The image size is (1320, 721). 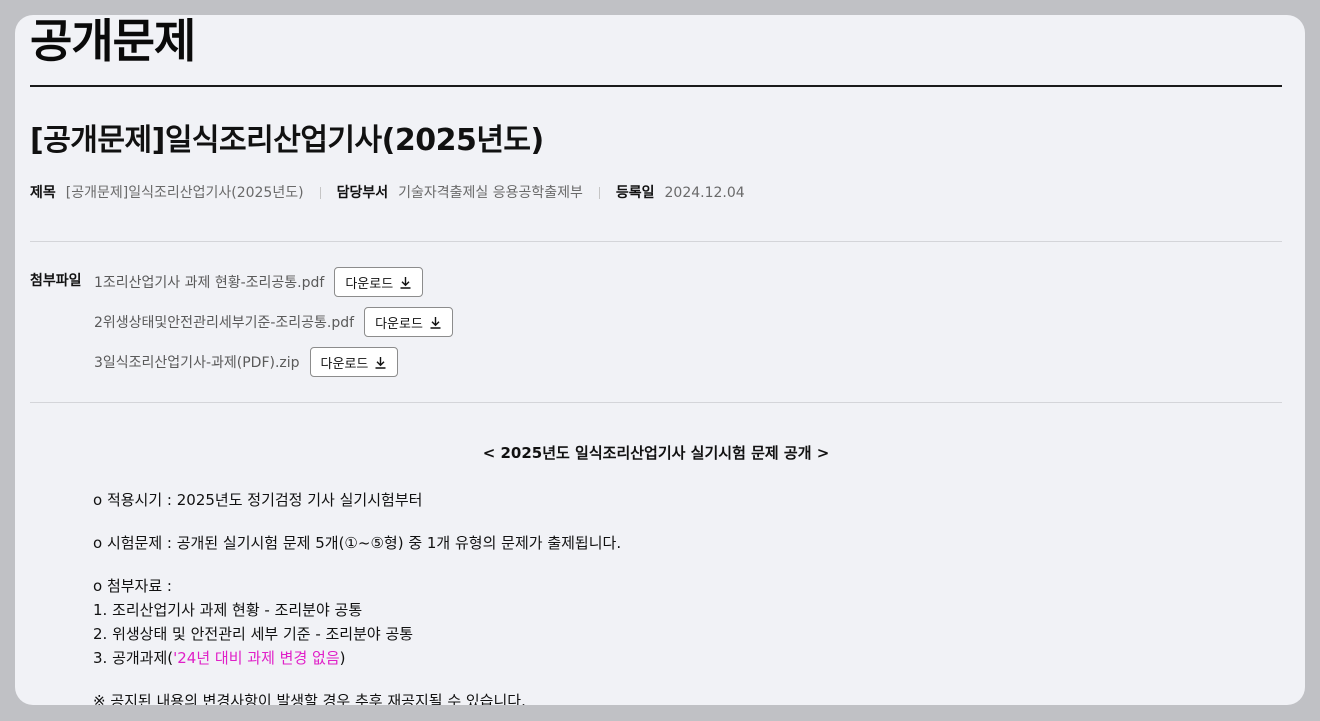 I want to click on post-title: [공개문제]일식조리산업기사(2025년도), so click(x=287, y=140).